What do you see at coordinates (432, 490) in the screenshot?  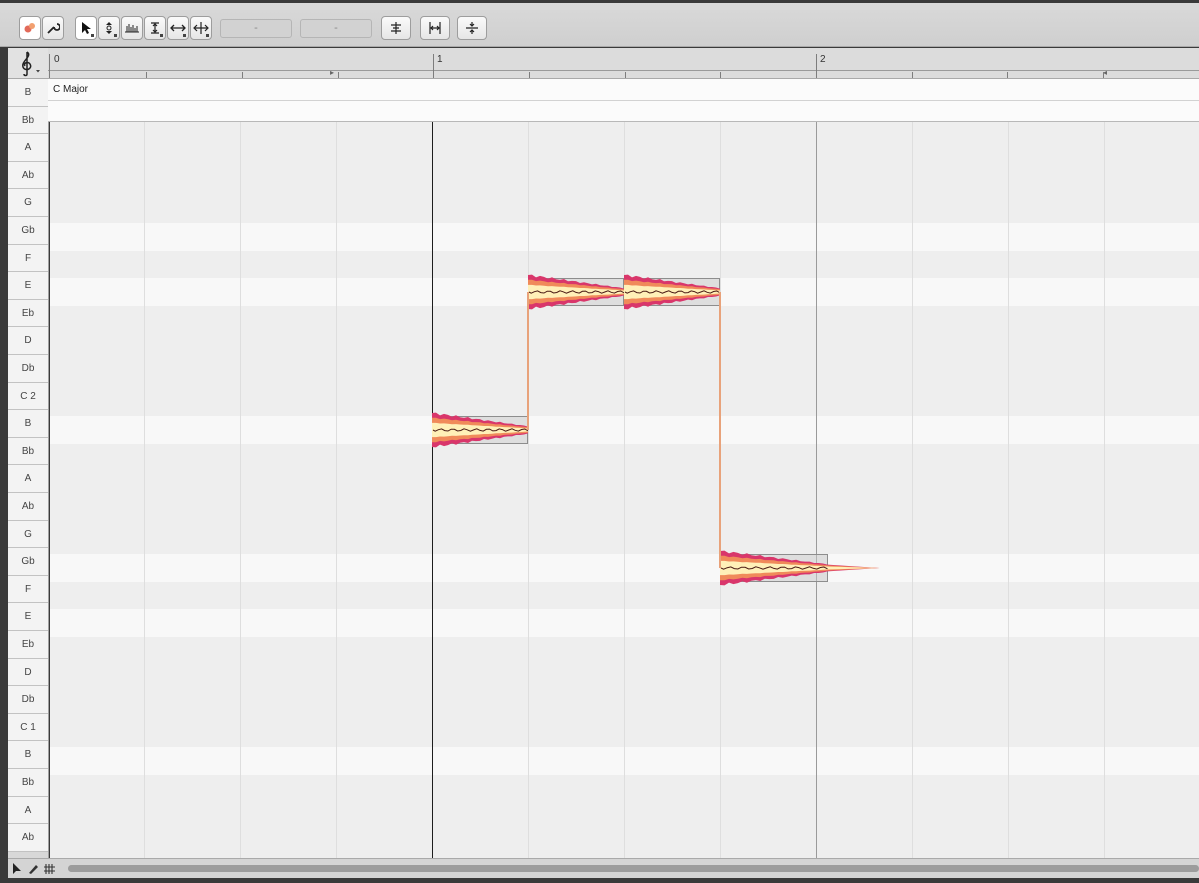 I see `playhead` at bounding box center [432, 490].